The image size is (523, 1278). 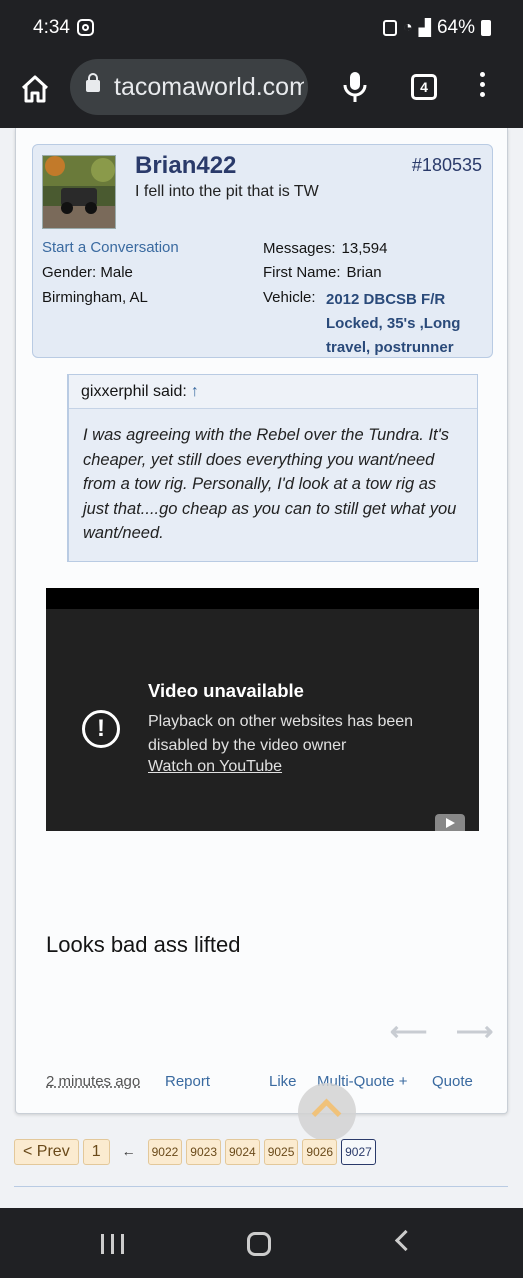 What do you see at coordinates (299, 248) in the screenshot?
I see `messages-label: Messages:` at bounding box center [299, 248].